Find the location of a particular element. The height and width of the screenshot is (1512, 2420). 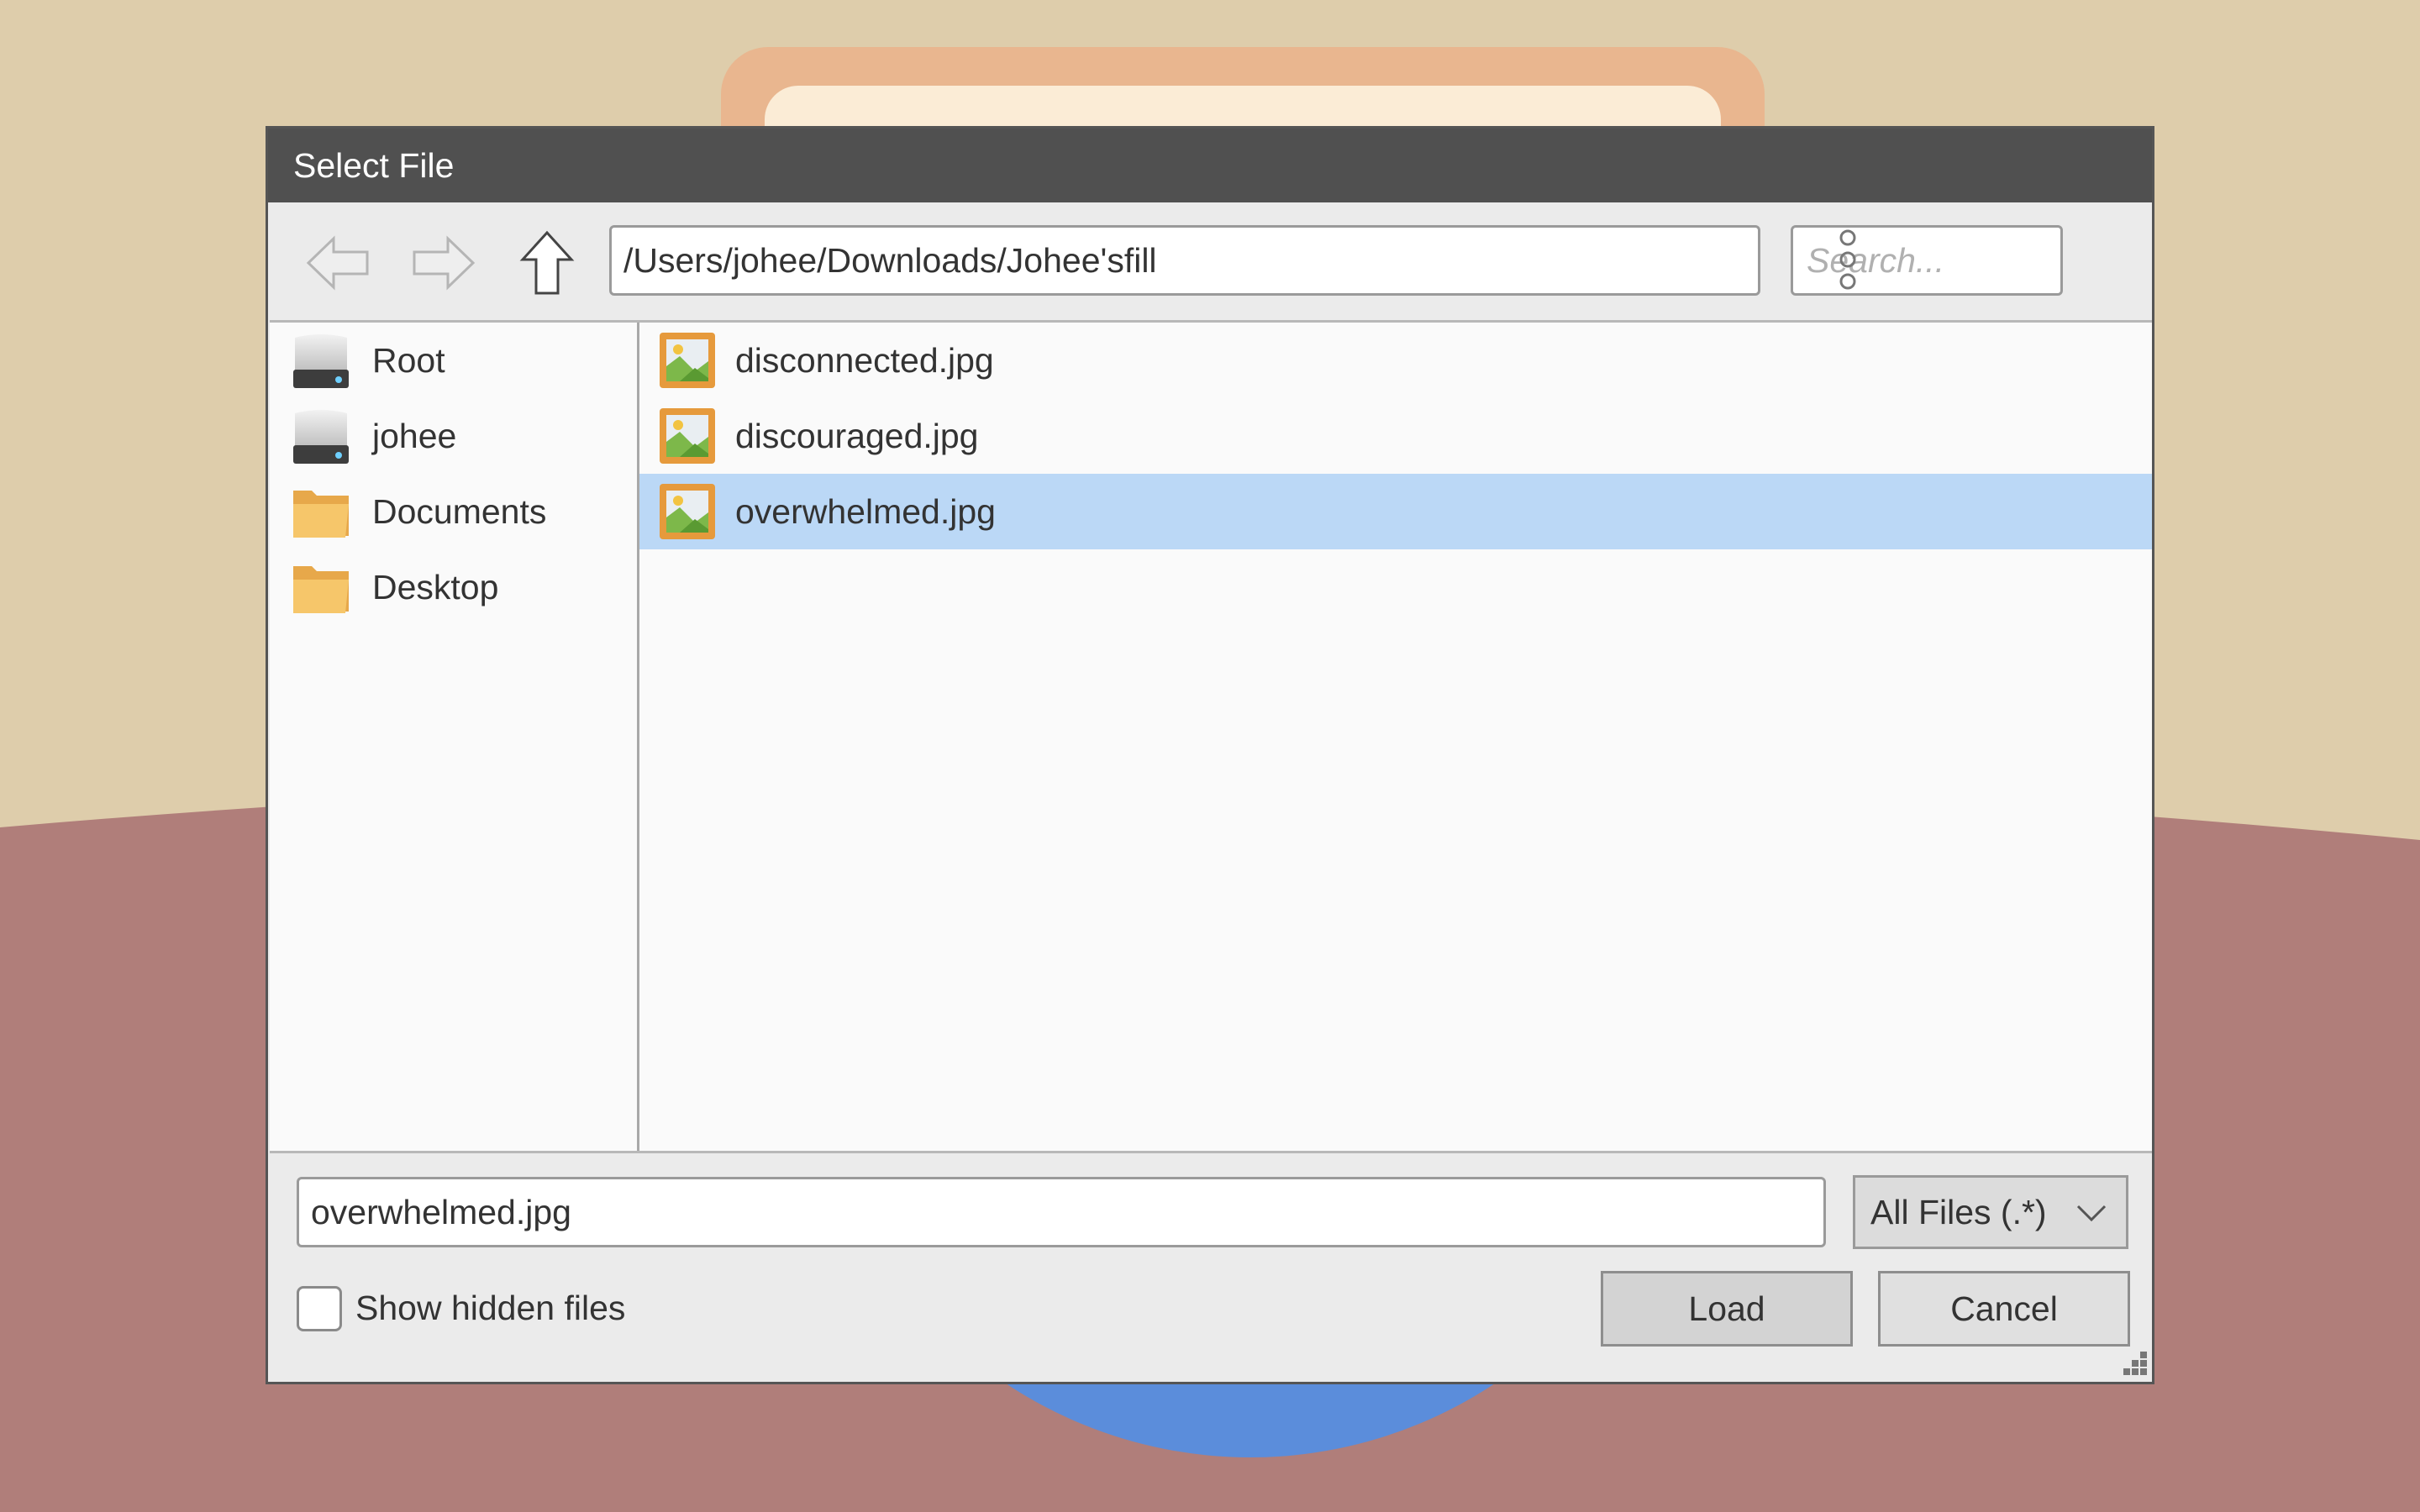

file-name: discouraged.jpg is located at coordinates (857, 436).